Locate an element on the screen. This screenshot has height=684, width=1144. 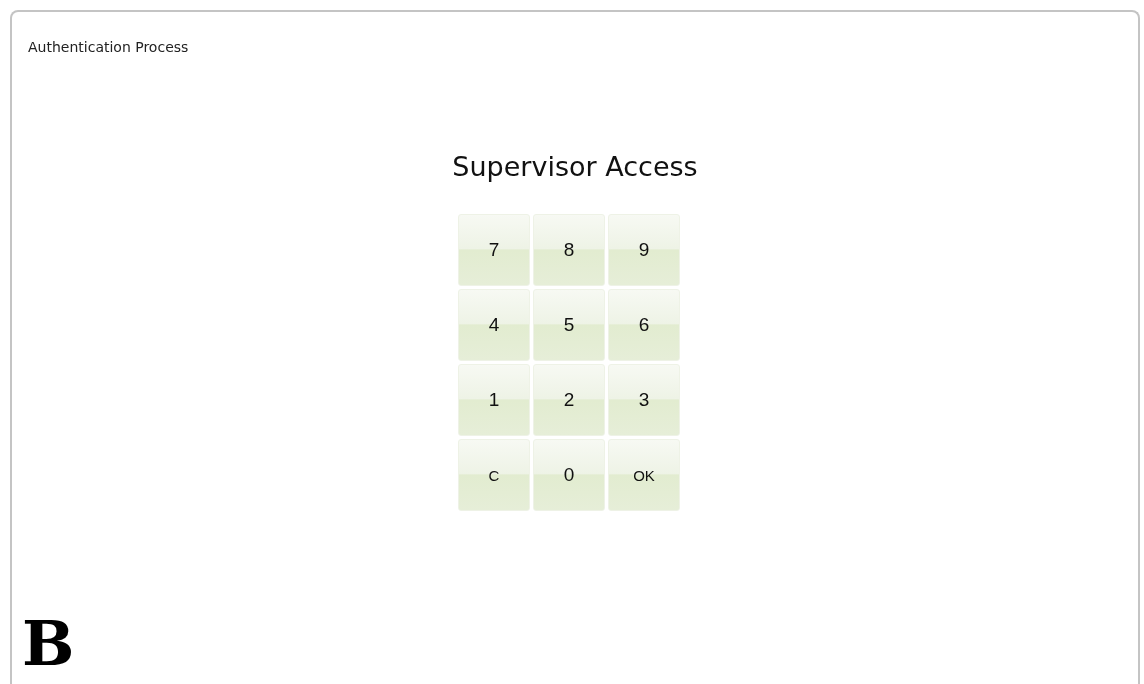
keypad-key: C is located at coordinates (494, 475).